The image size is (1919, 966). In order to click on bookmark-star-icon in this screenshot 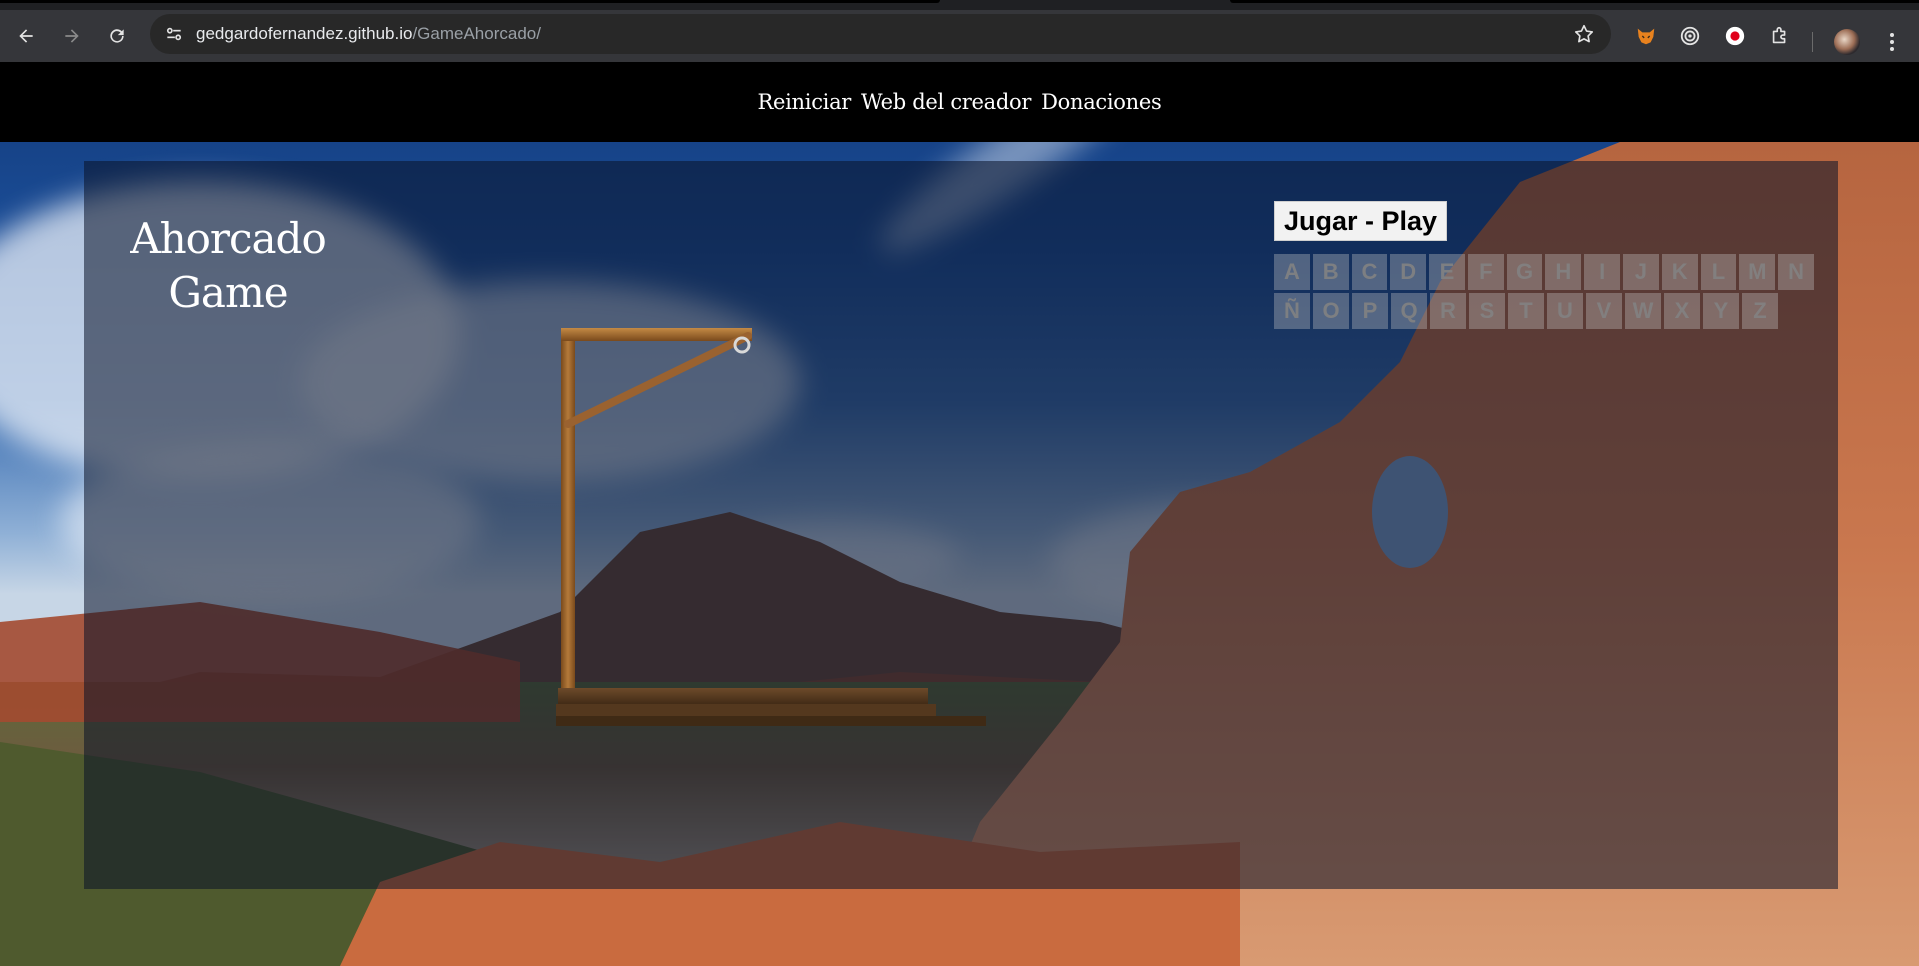, I will do `click(1584, 34)`.